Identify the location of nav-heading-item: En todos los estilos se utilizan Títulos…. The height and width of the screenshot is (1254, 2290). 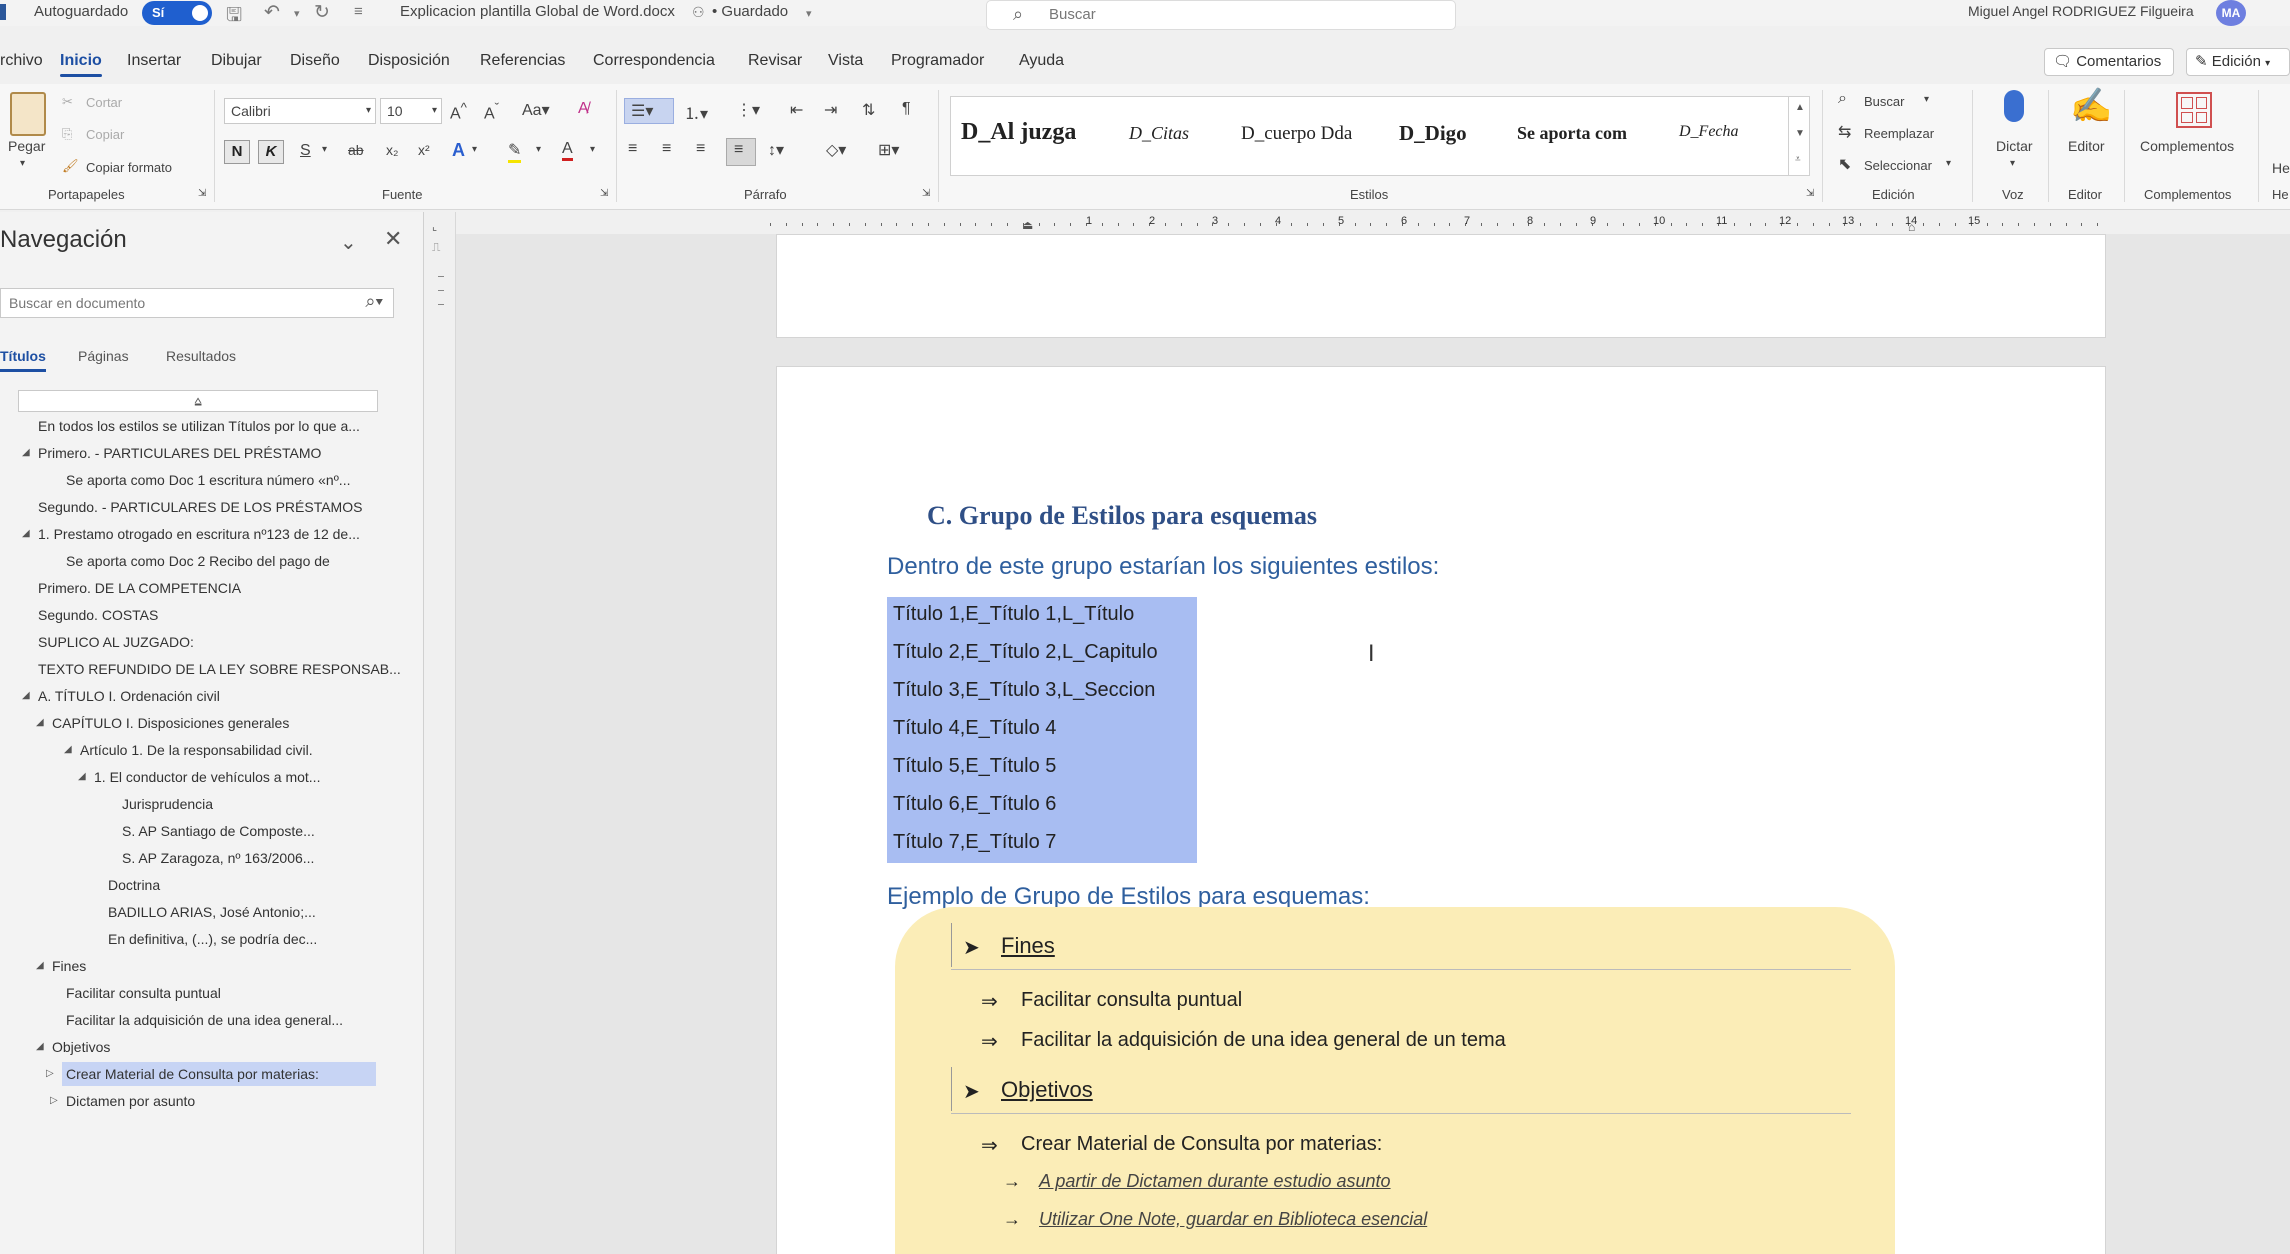
(199, 426).